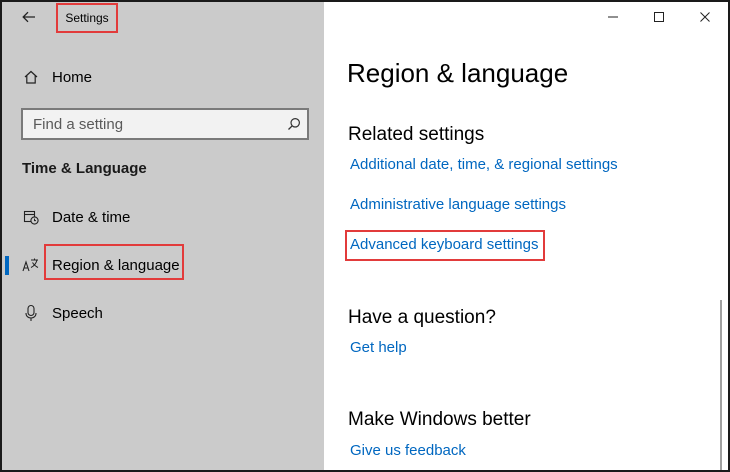  I want to click on microphone-icon, so click(31, 313).